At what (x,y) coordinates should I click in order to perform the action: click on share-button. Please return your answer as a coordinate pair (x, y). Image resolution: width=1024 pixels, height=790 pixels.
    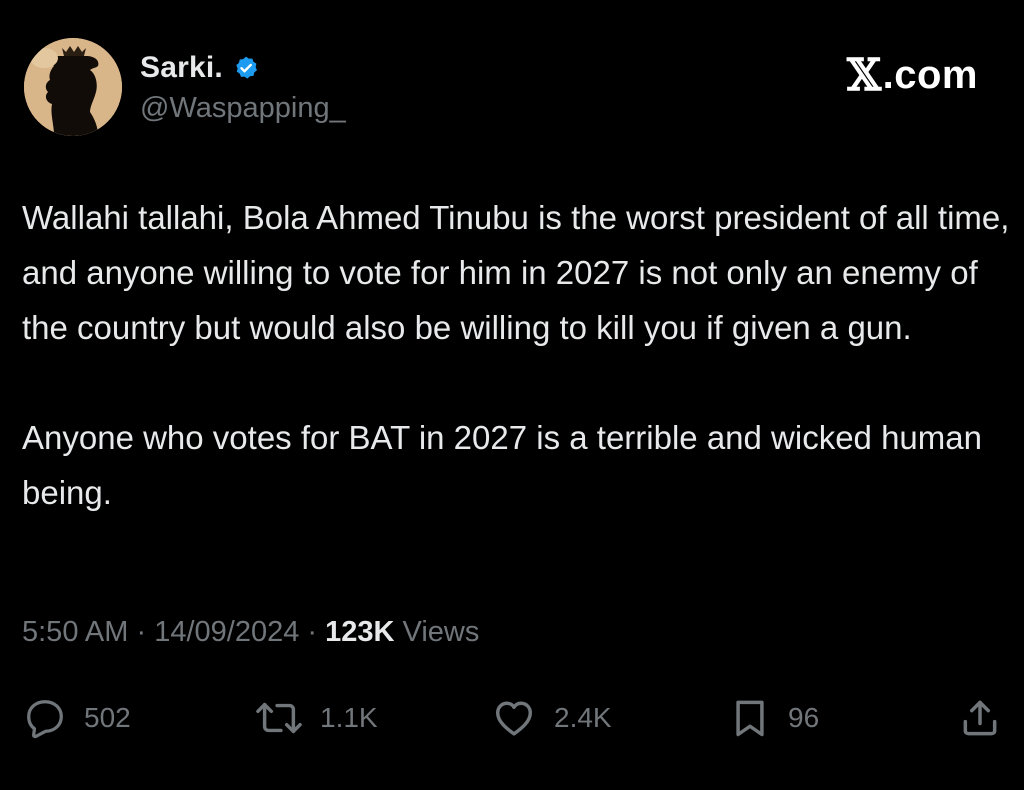
    Looking at the image, I should click on (980, 718).